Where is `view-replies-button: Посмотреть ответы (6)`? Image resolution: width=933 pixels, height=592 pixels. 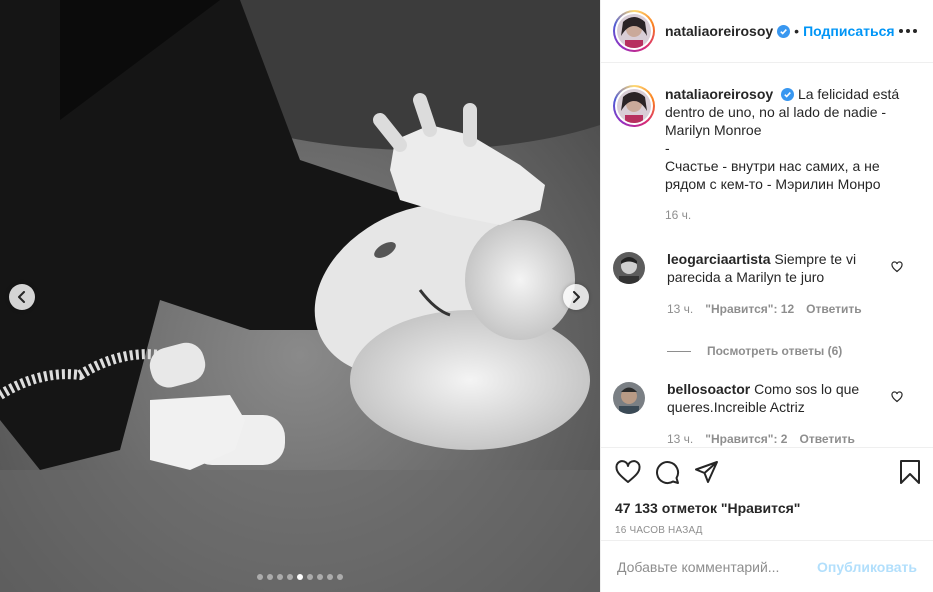
view-replies-button: Посмотреть ответы (6) is located at coordinates (792, 351).